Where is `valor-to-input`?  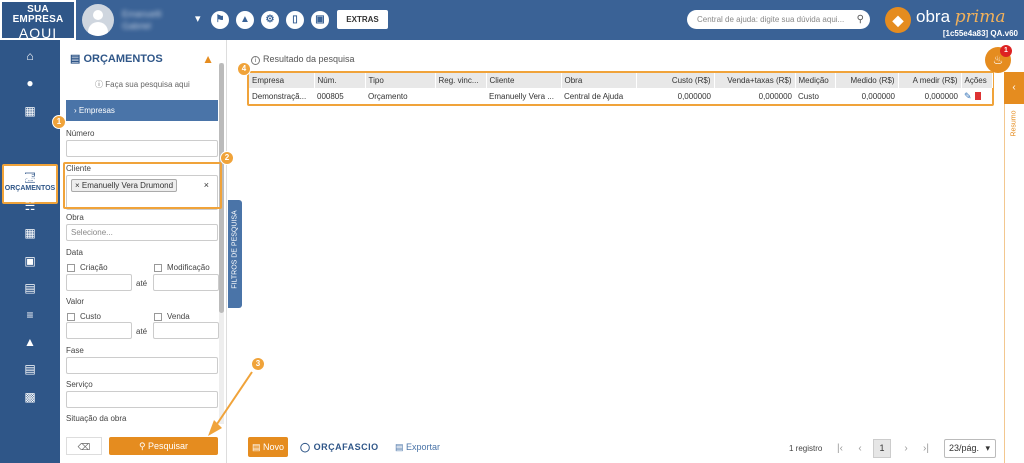 valor-to-input is located at coordinates (186, 330).